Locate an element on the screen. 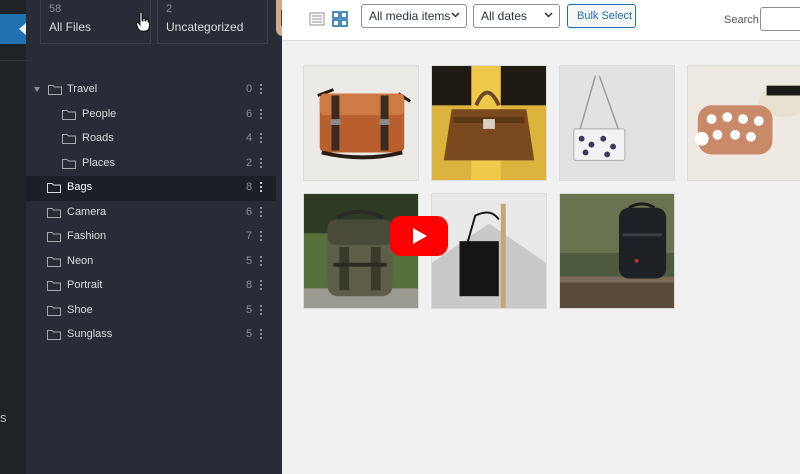  folder-item-portrait: Portrait 8 is located at coordinates (151, 286).